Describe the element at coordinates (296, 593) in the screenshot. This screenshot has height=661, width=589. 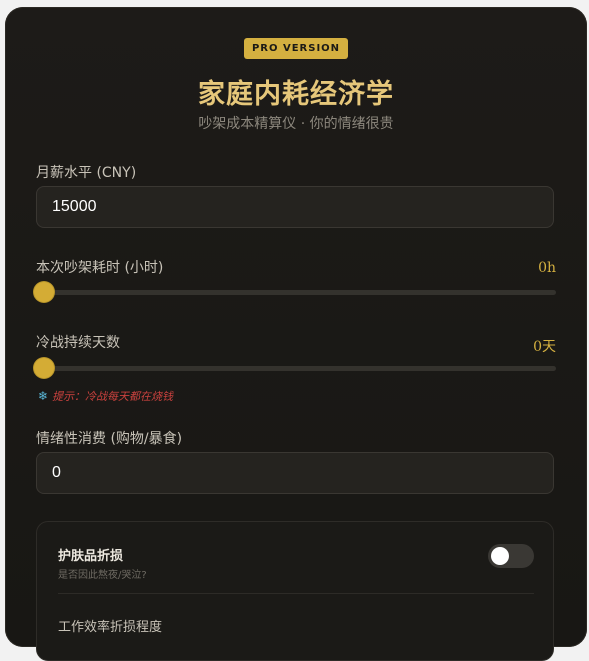
I see `panel-divider` at that location.